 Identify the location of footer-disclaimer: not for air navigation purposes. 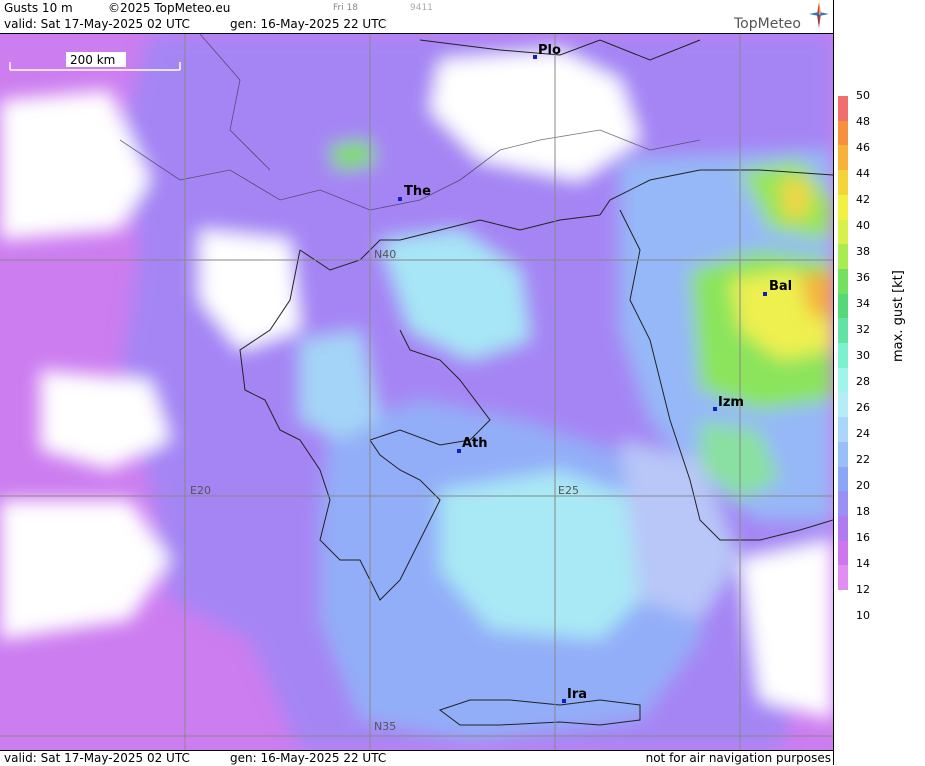
(738, 758).